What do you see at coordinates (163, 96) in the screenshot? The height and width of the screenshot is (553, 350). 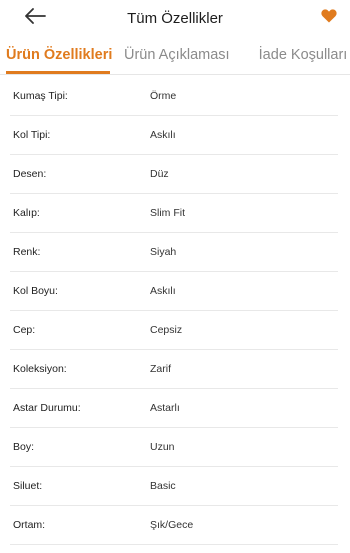 I see `attribute-value: Örme` at bounding box center [163, 96].